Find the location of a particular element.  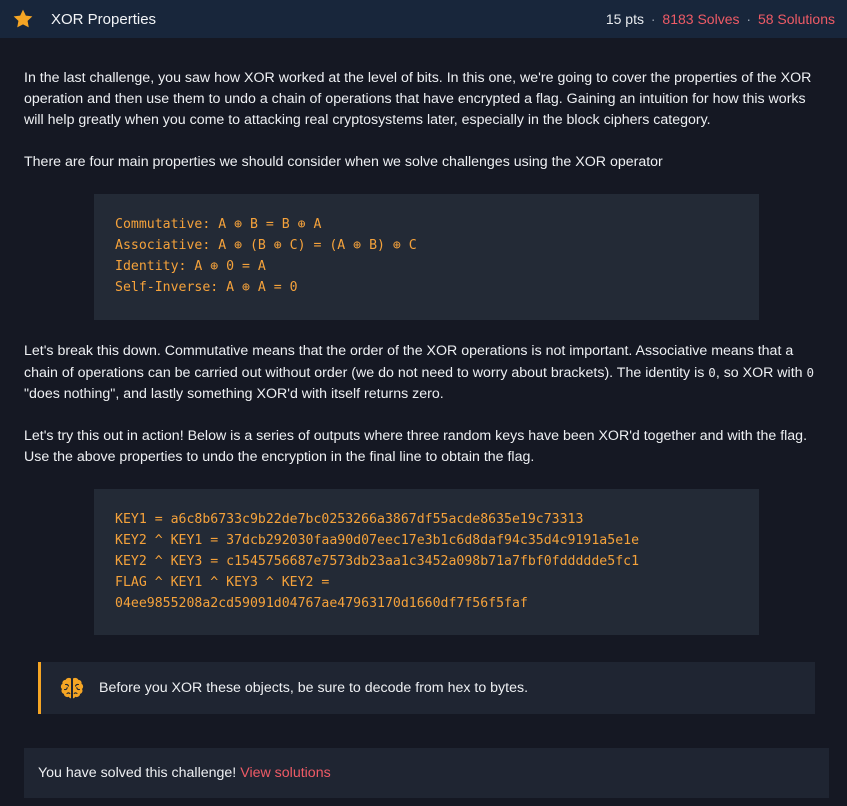

code-line: Self-Inverse: A ⊕ A = 0 is located at coordinates (206, 287).